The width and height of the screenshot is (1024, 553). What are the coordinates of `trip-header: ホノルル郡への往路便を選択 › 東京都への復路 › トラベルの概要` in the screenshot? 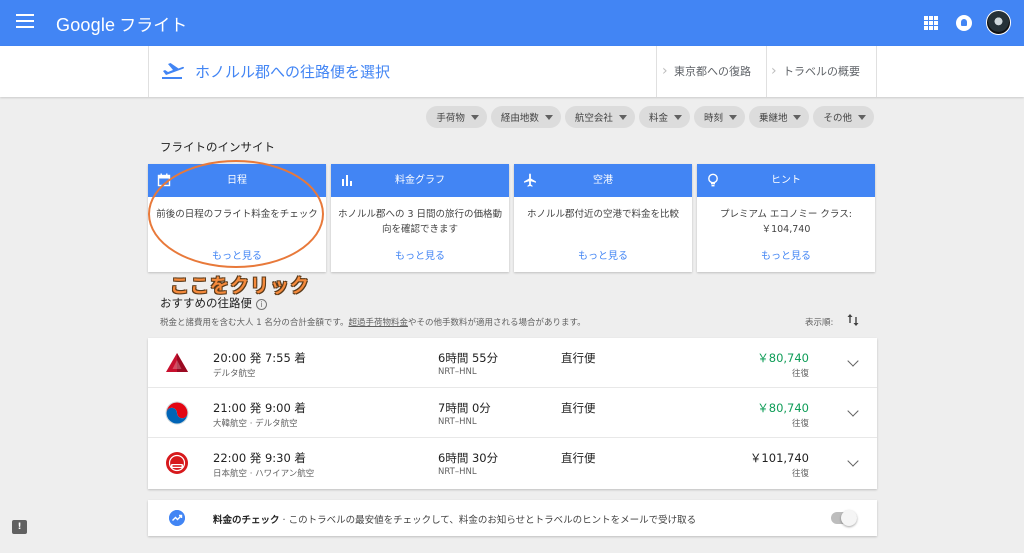 It's located at (512, 71).